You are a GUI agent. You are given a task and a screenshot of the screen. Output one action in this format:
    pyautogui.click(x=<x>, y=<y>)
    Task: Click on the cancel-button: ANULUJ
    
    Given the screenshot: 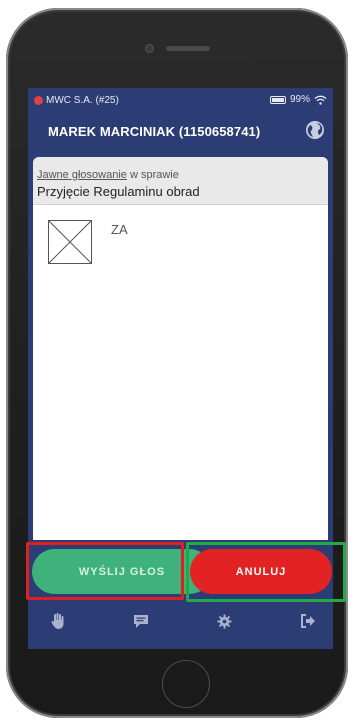 What is the action you would take?
    pyautogui.click(x=261, y=571)
    